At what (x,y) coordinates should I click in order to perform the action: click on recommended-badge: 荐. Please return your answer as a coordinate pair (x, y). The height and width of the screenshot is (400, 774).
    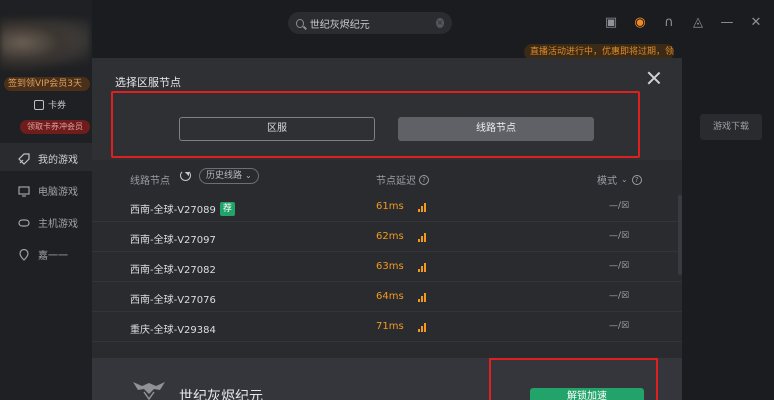
    Looking at the image, I should click on (227, 208).